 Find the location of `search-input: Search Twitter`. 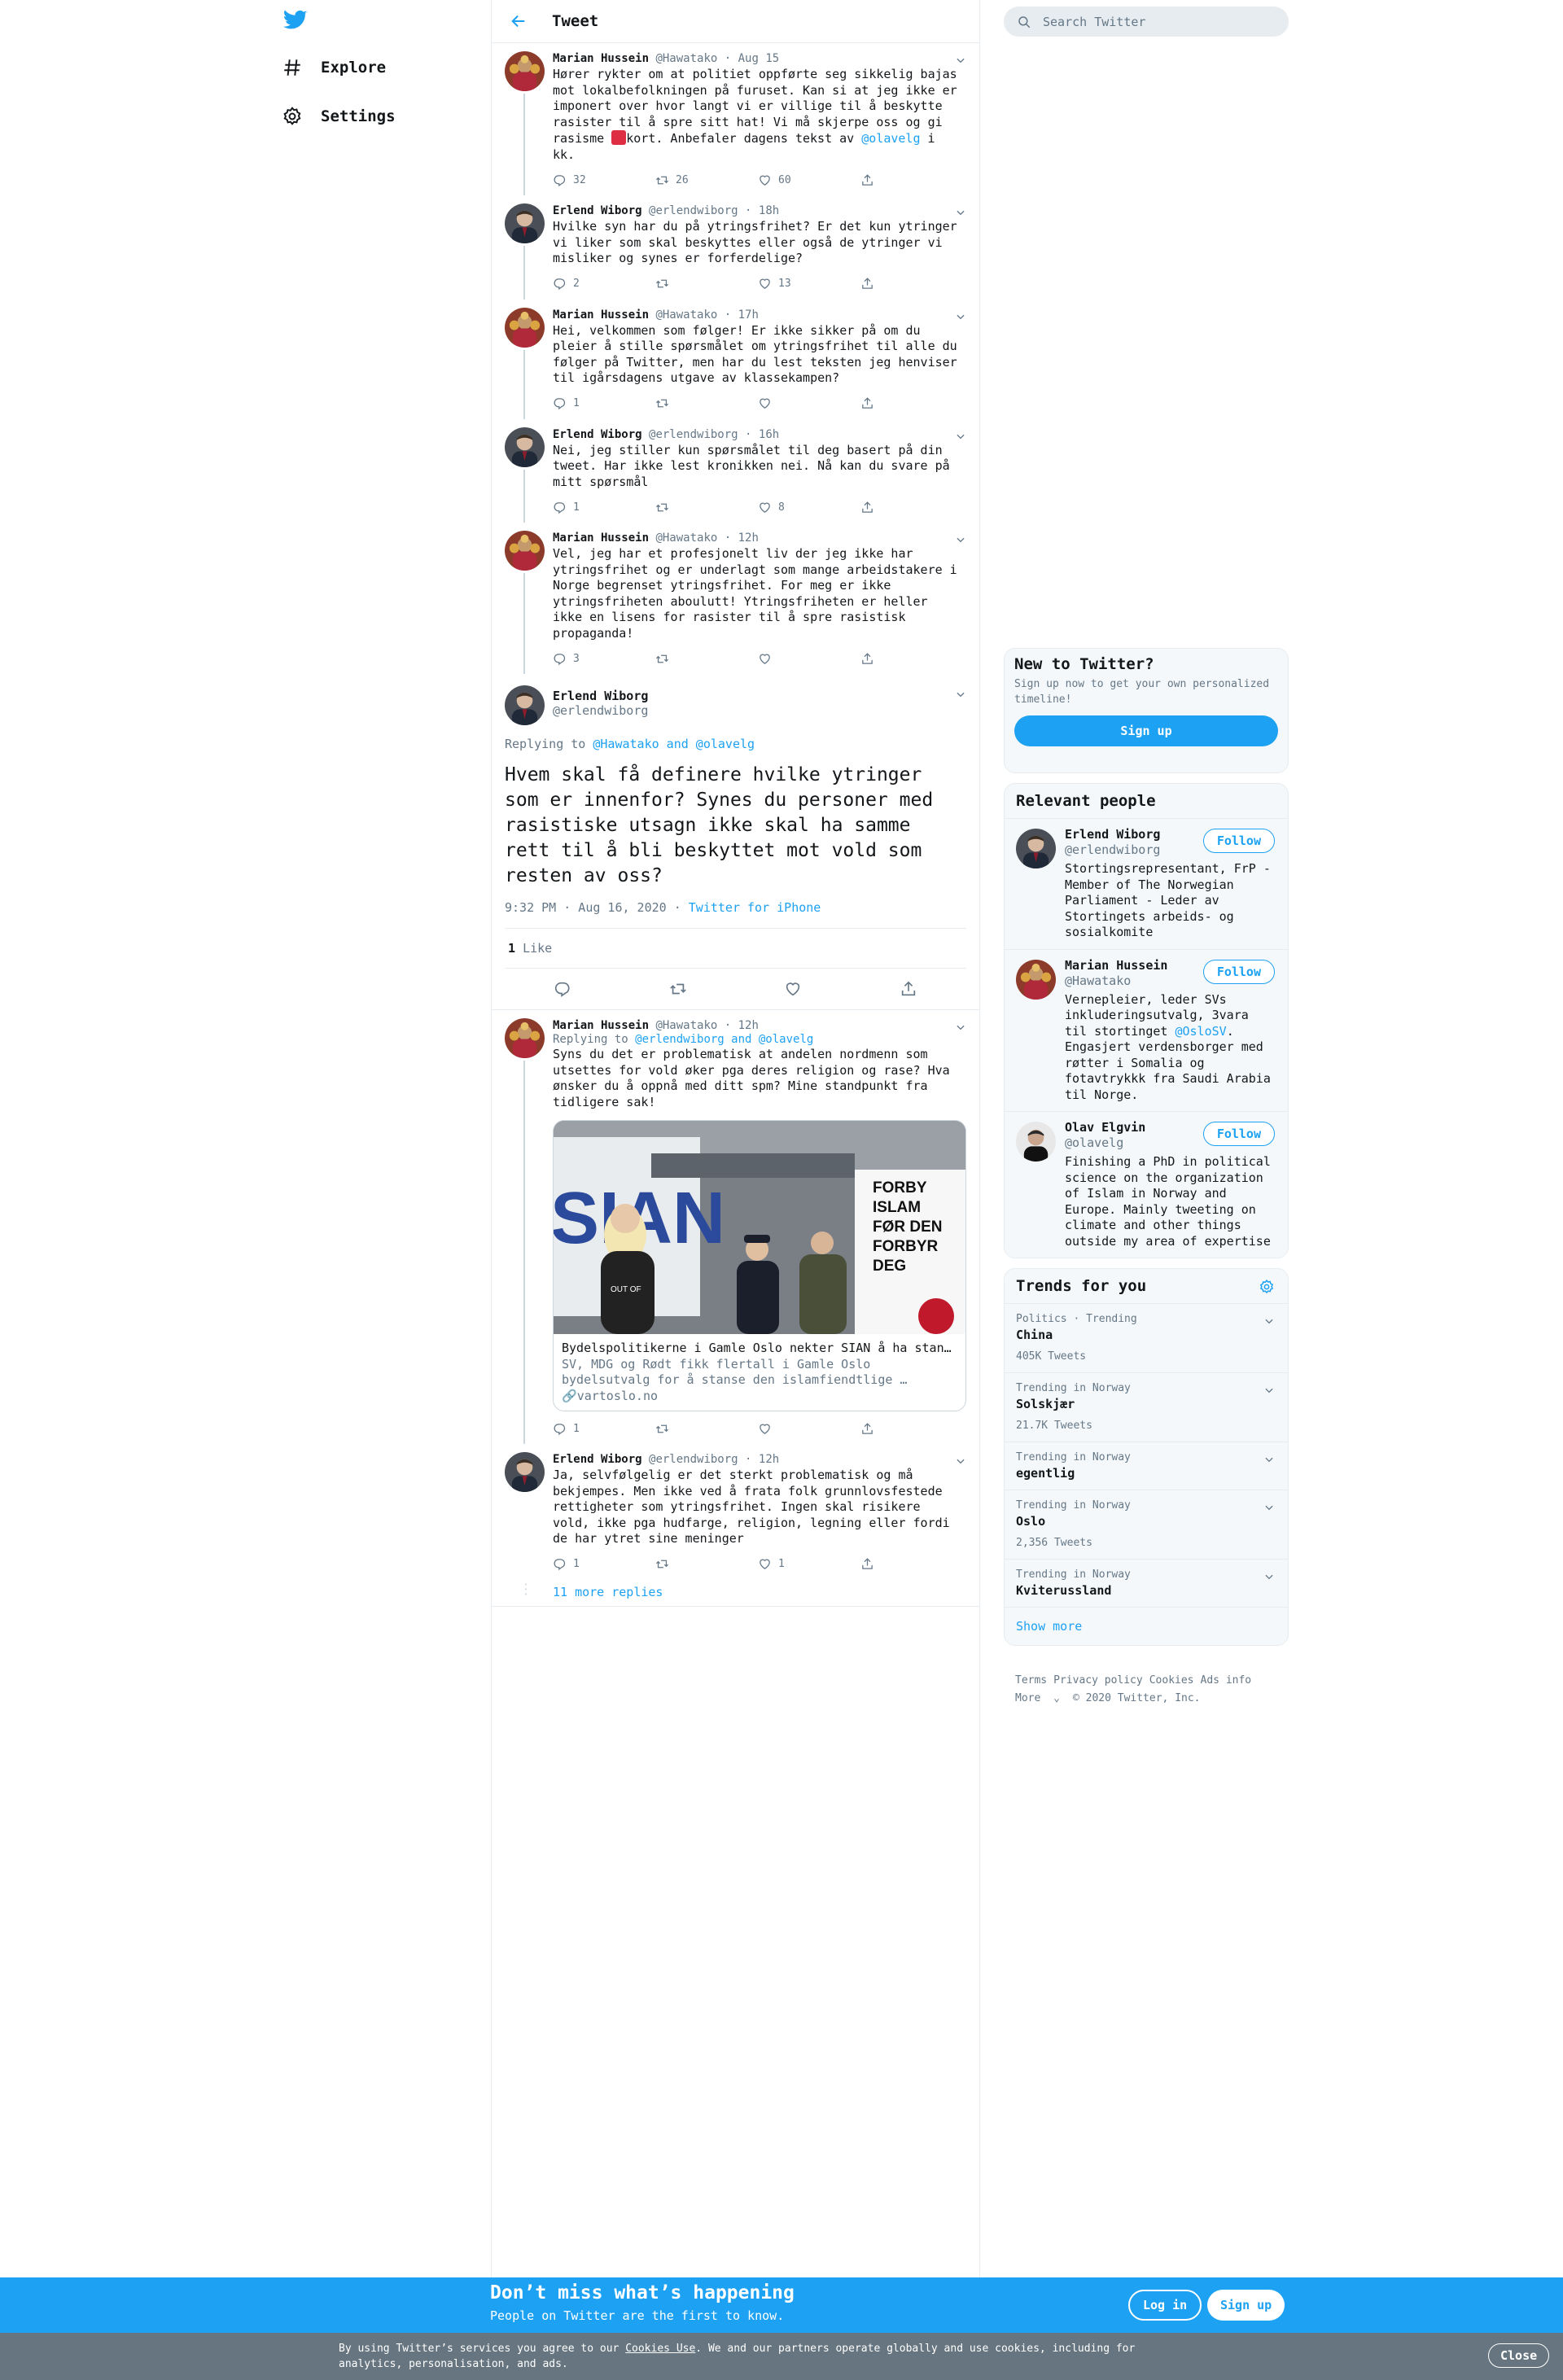

search-input: Search Twitter is located at coordinates (1146, 22).